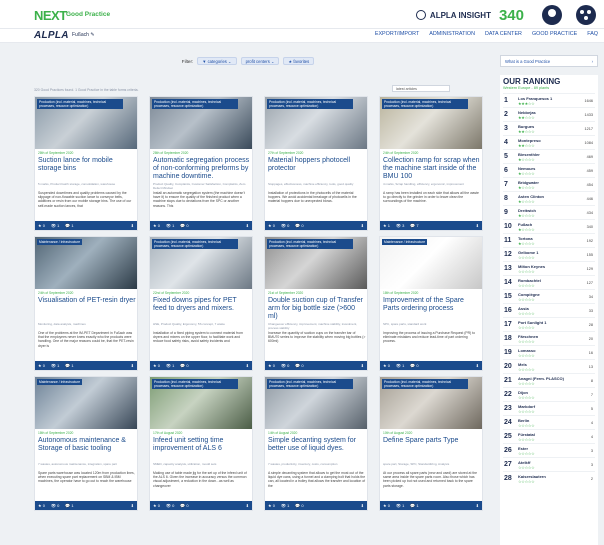 This screenshot has height=545, width=604. Describe the element at coordinates (421, 88) in the screenshot. I see `sort-select: latest articles` at that location.